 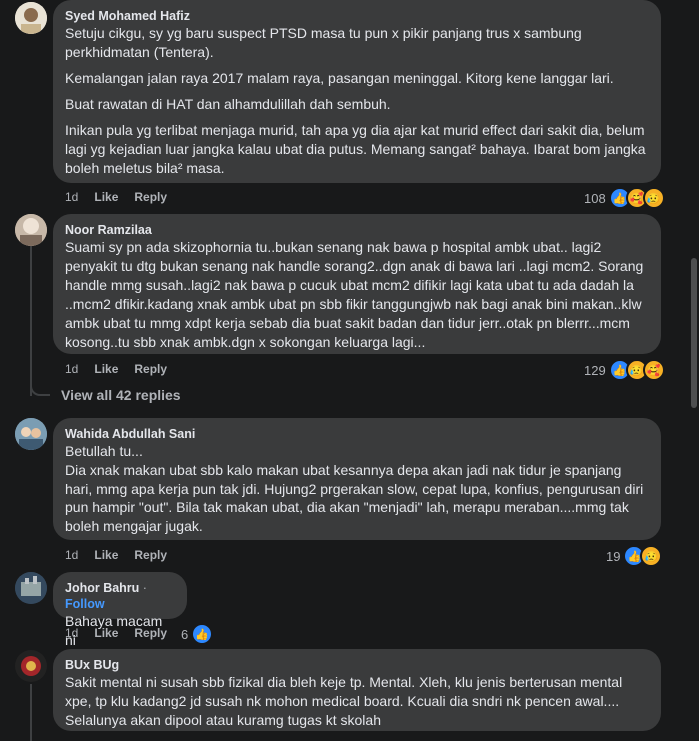 What do you see at coordinates (120, 596) in the screenshot?
I see `commenter-name-row: Johor Bahru · Follow` at bounding box center [120, 596].